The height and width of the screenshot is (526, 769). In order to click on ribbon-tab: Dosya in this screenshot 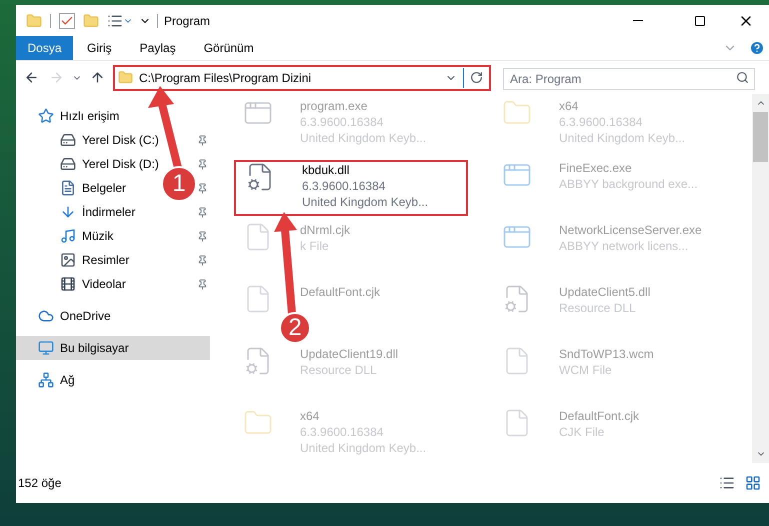, I will do `click(44, 48)`.